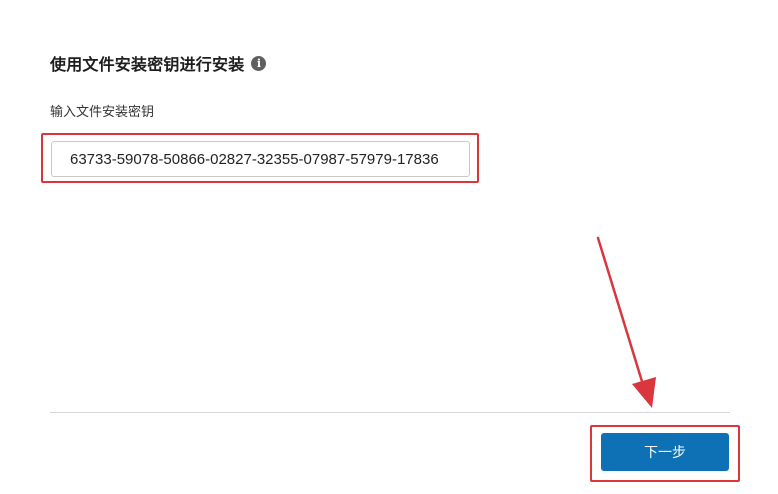 This screenshot has height=494, width=778. What do you see at coordinates (260, 159) in the screenshot?
I see `install-key-input` at bounding box center [260, 159].